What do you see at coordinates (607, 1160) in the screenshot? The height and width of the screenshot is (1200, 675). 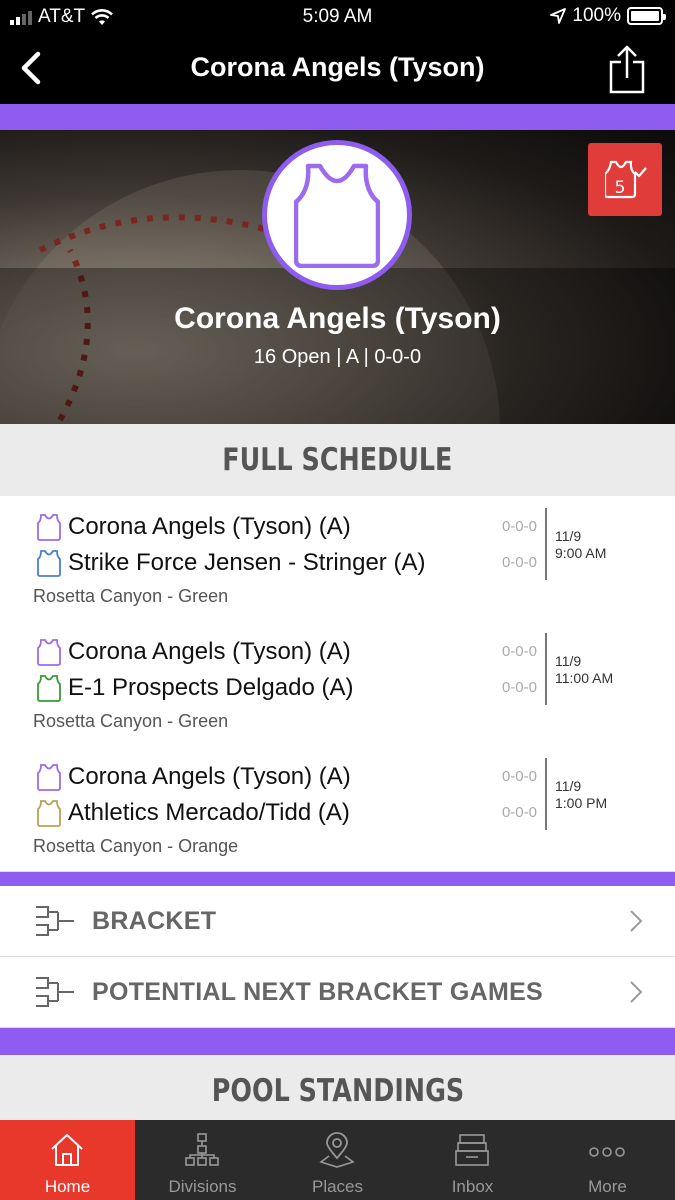 I see `tab-more: More` at bounding box center [607, 1160].